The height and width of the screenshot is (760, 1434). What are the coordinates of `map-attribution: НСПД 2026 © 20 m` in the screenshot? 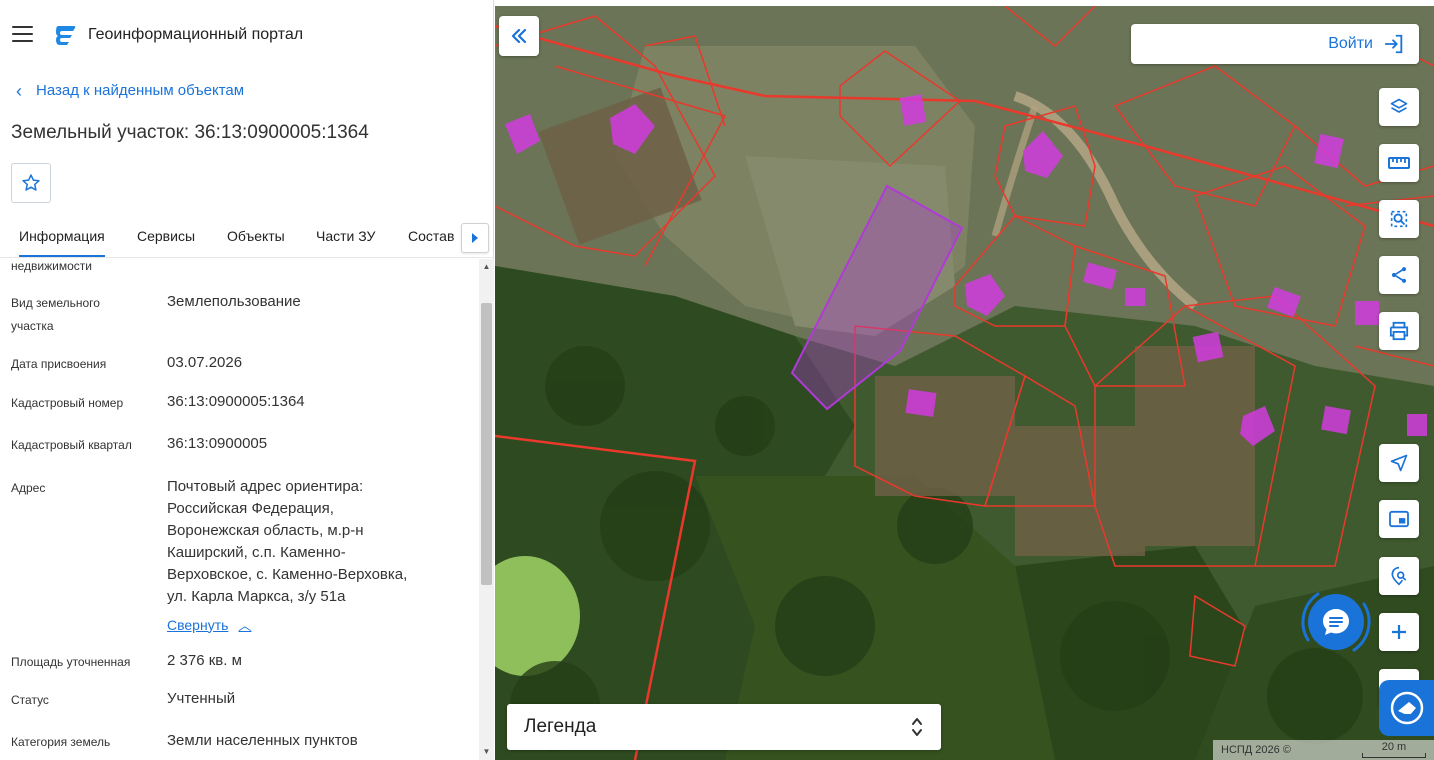 It's located at (1323, 750).